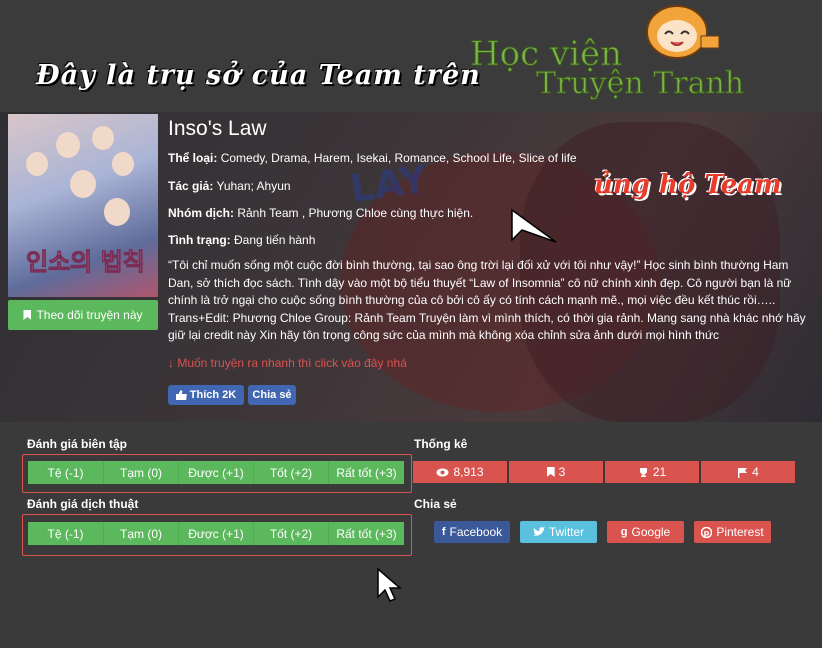 This screenshot has height=648, width=822. I want to click on views-stat: 8,913, so click(460, 472).